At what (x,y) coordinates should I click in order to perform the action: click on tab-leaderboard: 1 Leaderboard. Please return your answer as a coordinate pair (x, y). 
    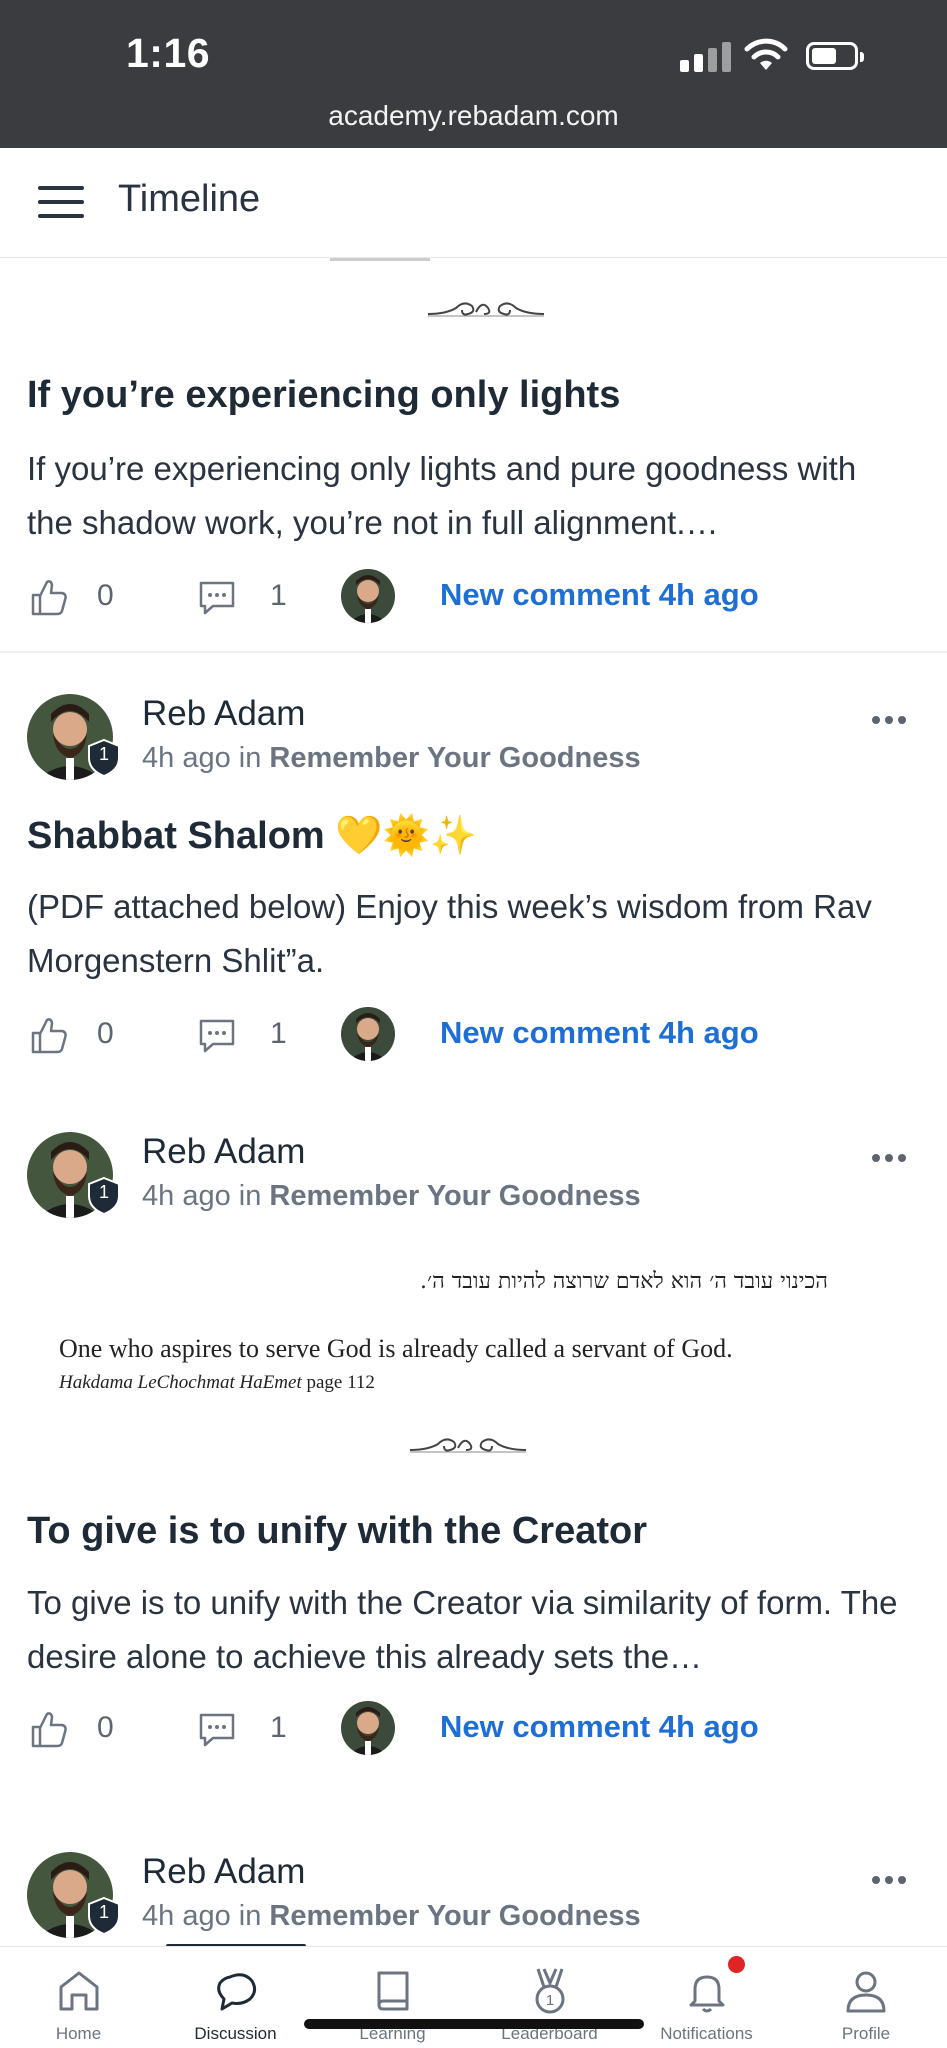
    Looking at the image, I should click on (549, 1997).